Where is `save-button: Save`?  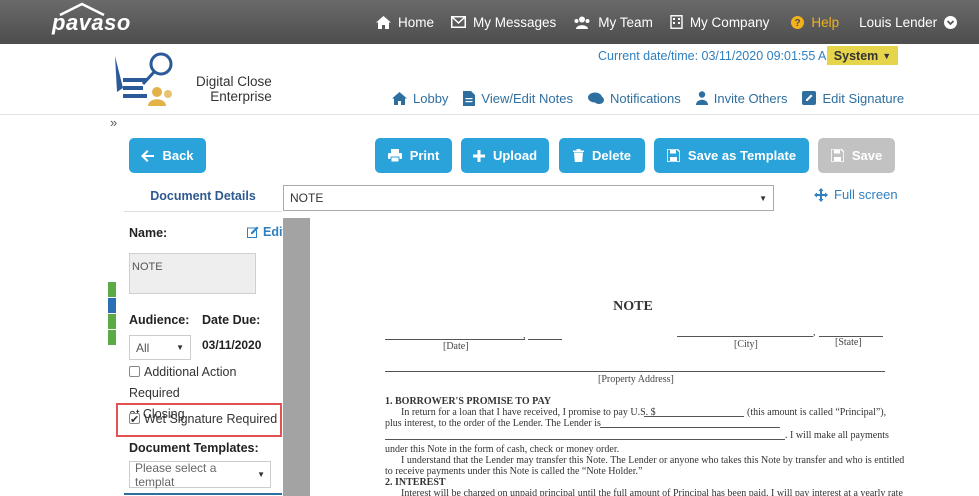 save-button: Save is located at coordinates (856, 155).